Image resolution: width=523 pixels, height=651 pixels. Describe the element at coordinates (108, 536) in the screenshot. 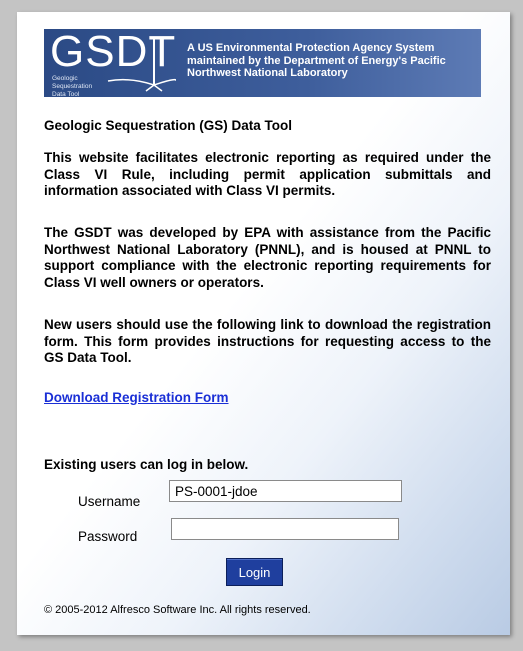

I see `password-label: Password` at that location.